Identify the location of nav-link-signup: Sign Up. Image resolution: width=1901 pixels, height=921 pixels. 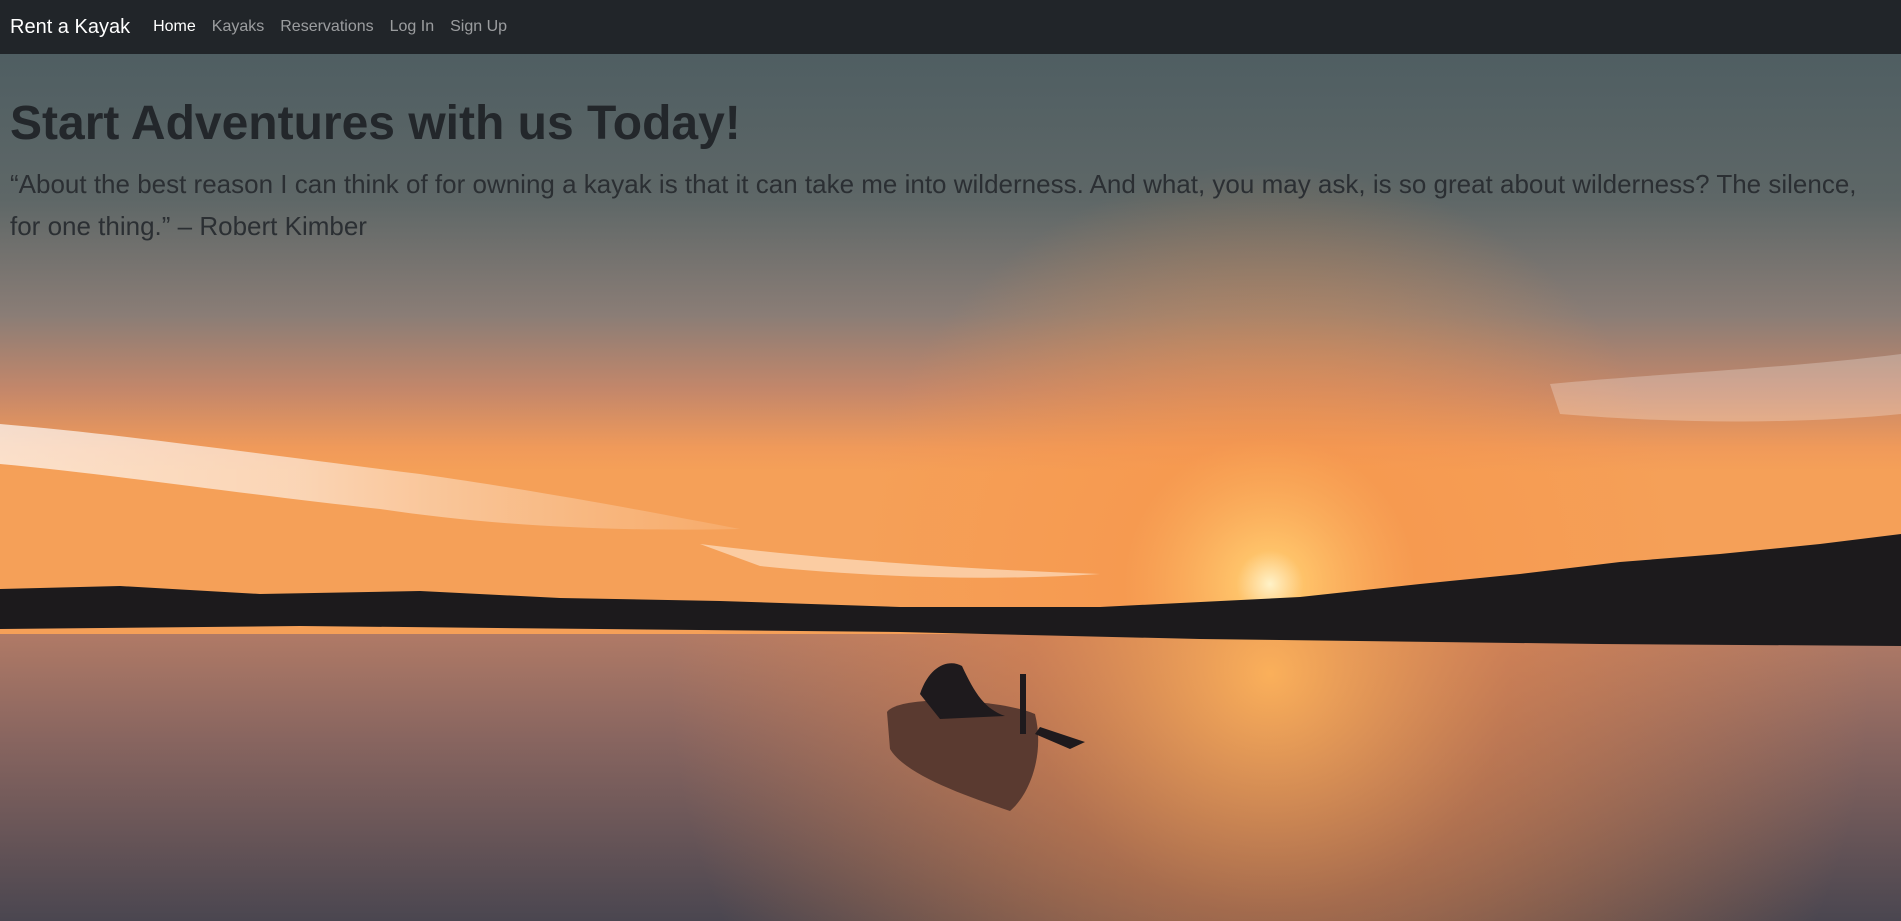
(478, 26).